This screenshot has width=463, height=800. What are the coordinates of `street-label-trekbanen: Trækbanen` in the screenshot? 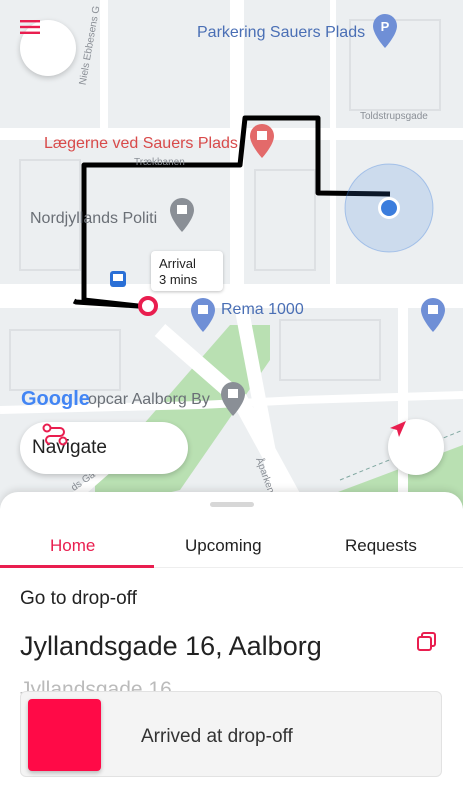 It's located at (159, 162).